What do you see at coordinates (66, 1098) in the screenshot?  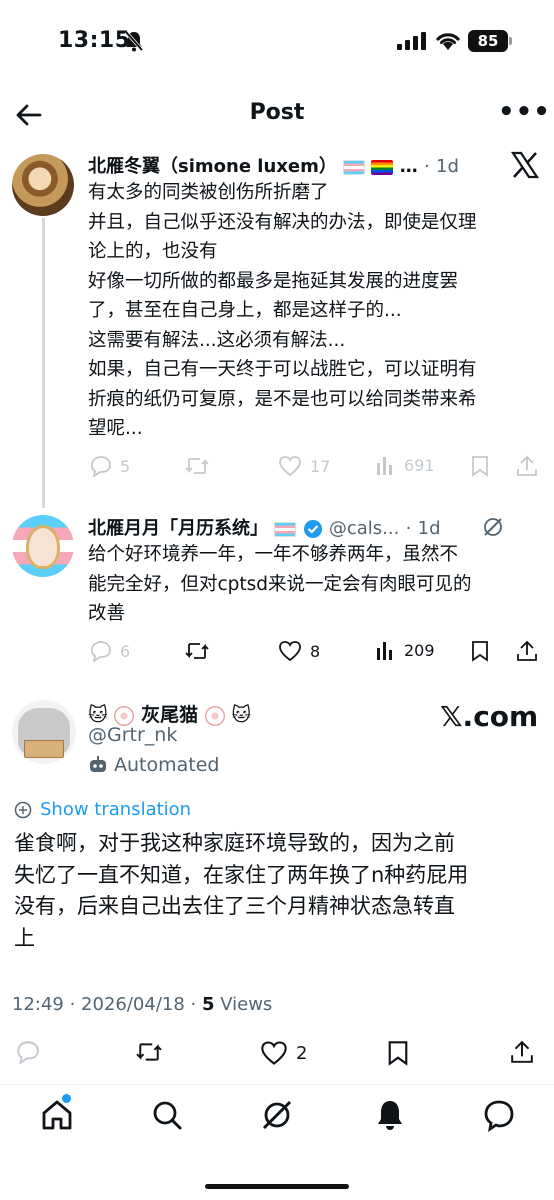 I see `notification-dot` at bounding box center [66, 1098].